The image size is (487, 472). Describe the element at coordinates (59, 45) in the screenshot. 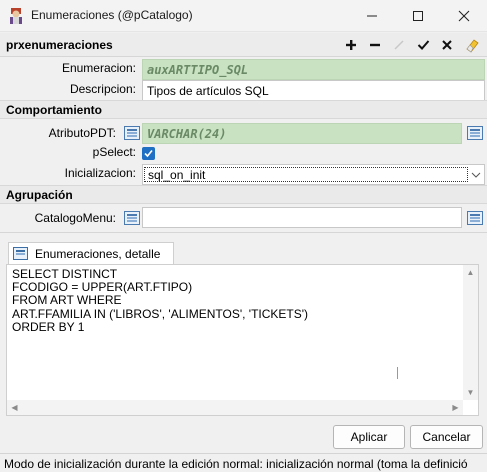

I see `form-name: prxenumeraciones` at that location.